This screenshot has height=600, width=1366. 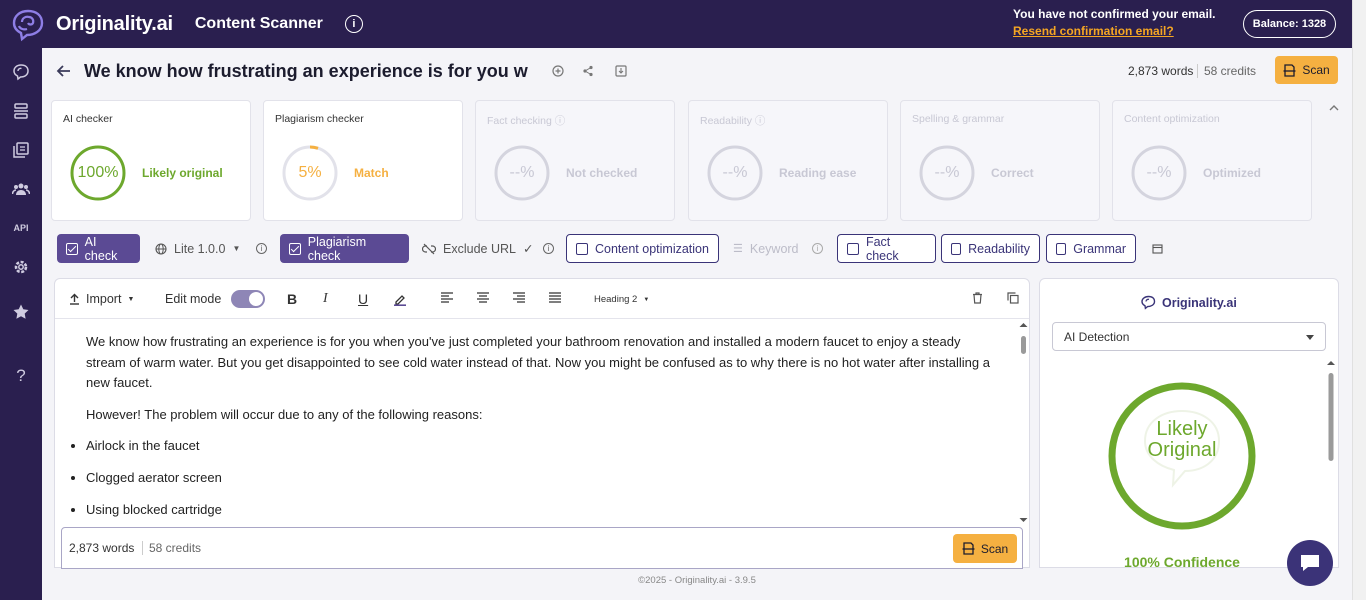 I want to click on grammar-status: Correct, so click(x=1012, y=173).